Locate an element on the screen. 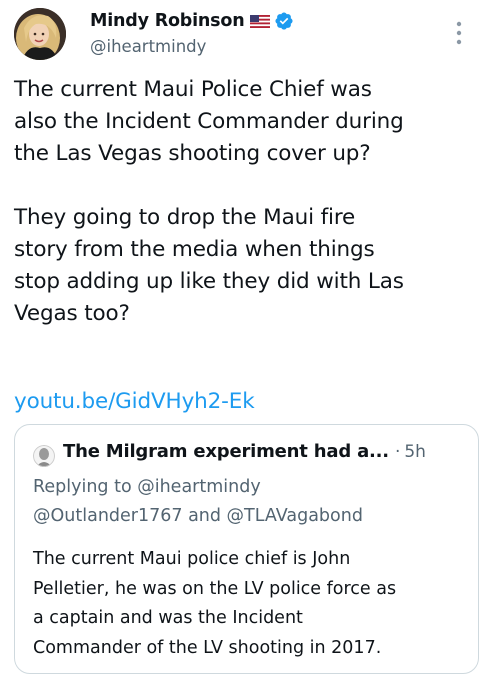  author-name: Mindy Robinson is located at coordinates (167, 21).